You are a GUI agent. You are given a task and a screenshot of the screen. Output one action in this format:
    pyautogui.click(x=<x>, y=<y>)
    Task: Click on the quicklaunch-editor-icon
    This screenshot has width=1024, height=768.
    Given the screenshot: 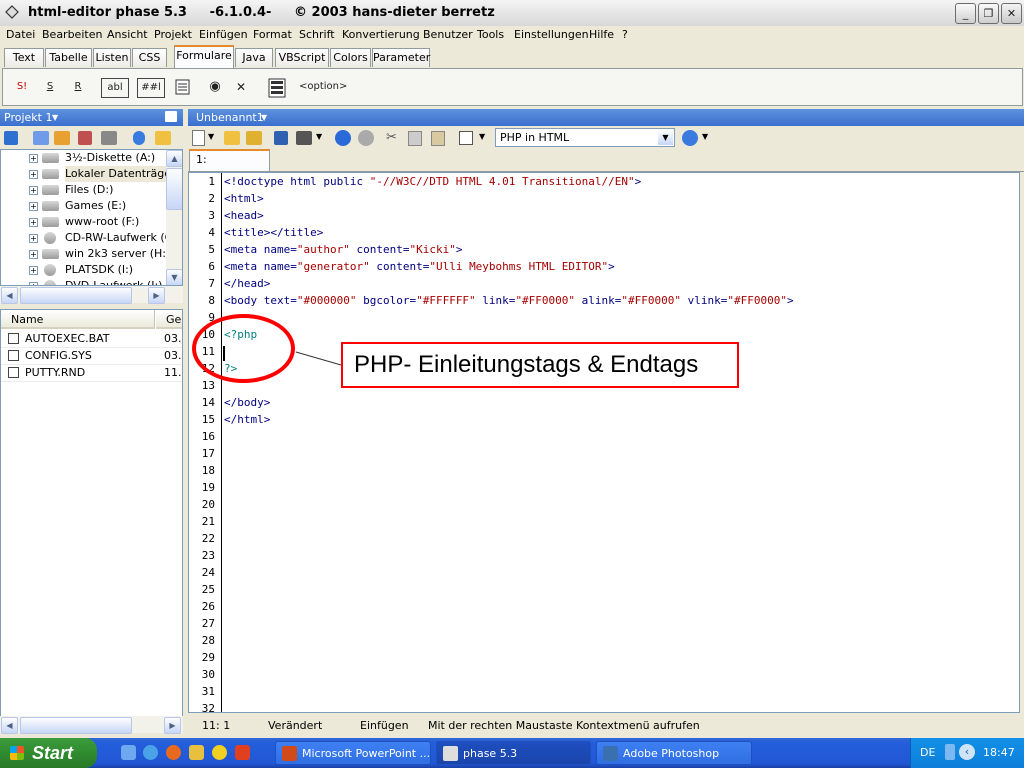 What is the action you would take?
    pyautogui.click(x=242, y=752)
    